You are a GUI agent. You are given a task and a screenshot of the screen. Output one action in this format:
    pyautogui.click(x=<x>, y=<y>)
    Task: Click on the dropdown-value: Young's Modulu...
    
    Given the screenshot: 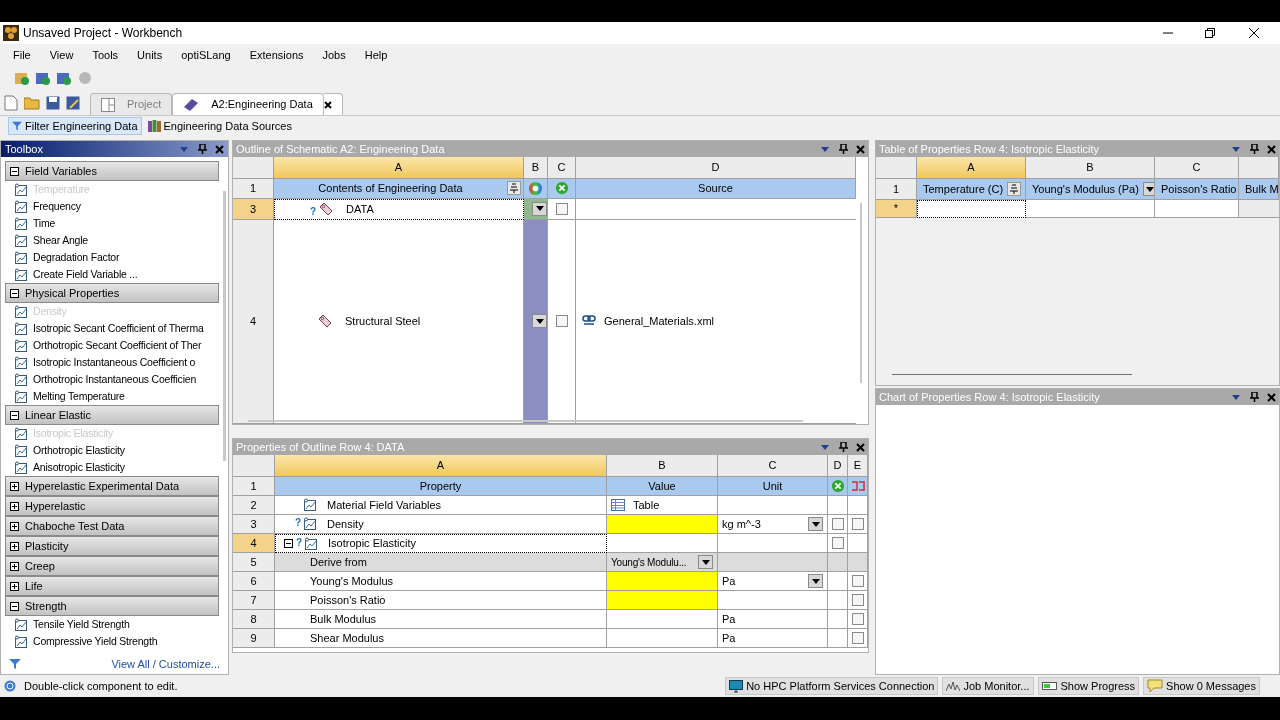 What is the action you would take?
    pyautogui.click(x=649, y=562)
    